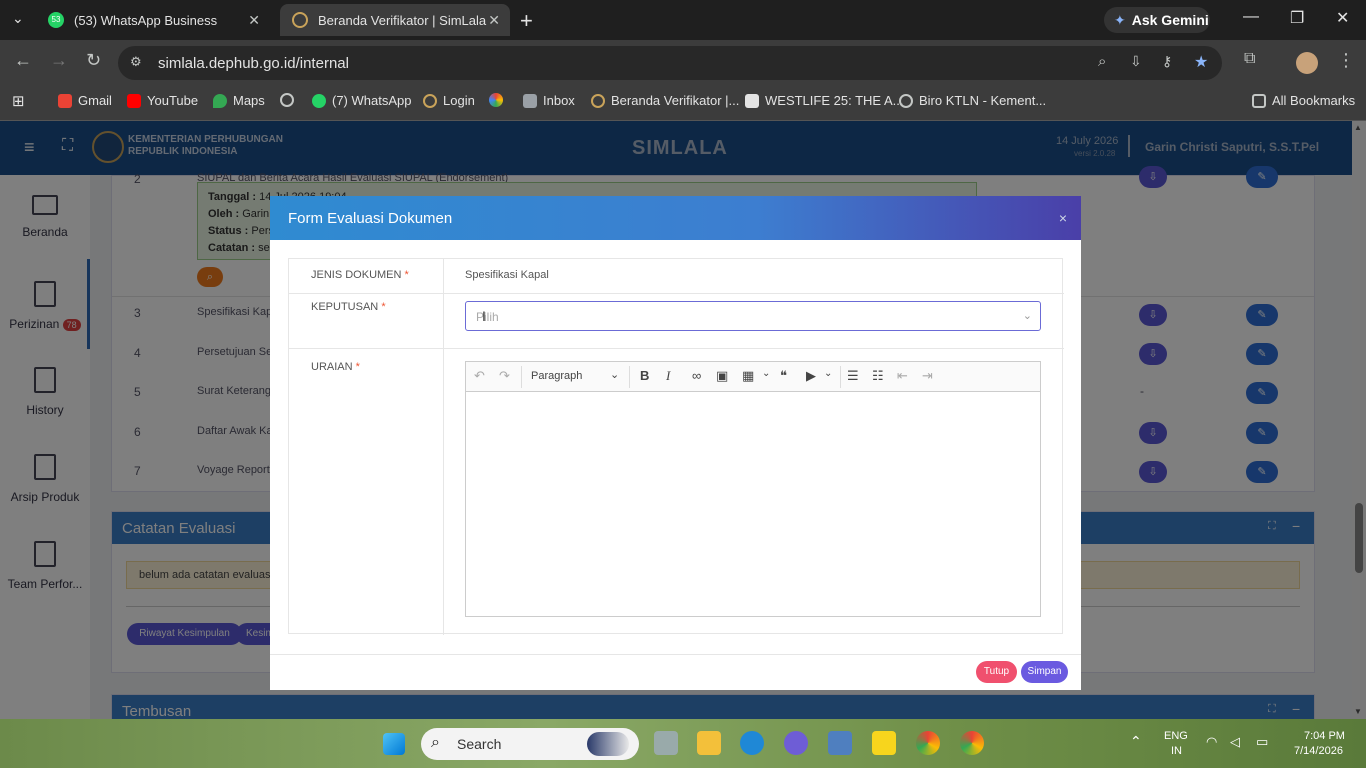 The width and height of the screenshot is (1366, 768). I want to click on footer-divider, so click(675, 654).